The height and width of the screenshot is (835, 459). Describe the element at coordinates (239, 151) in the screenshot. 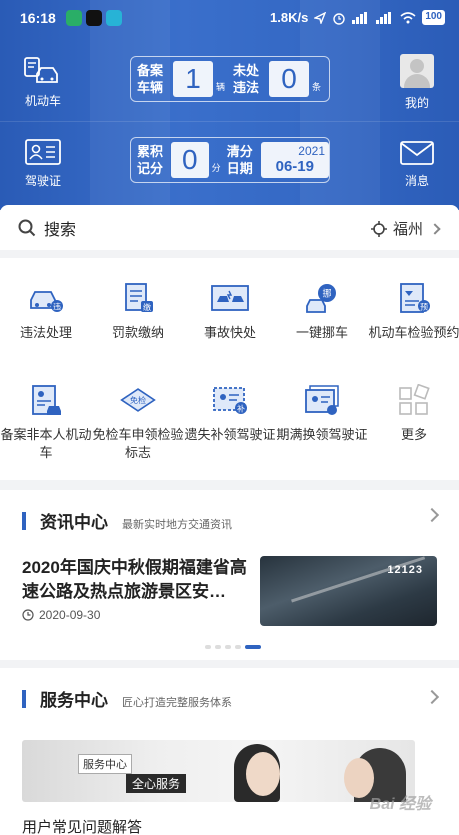

I see `clear-label-line1: 清分` at that location.